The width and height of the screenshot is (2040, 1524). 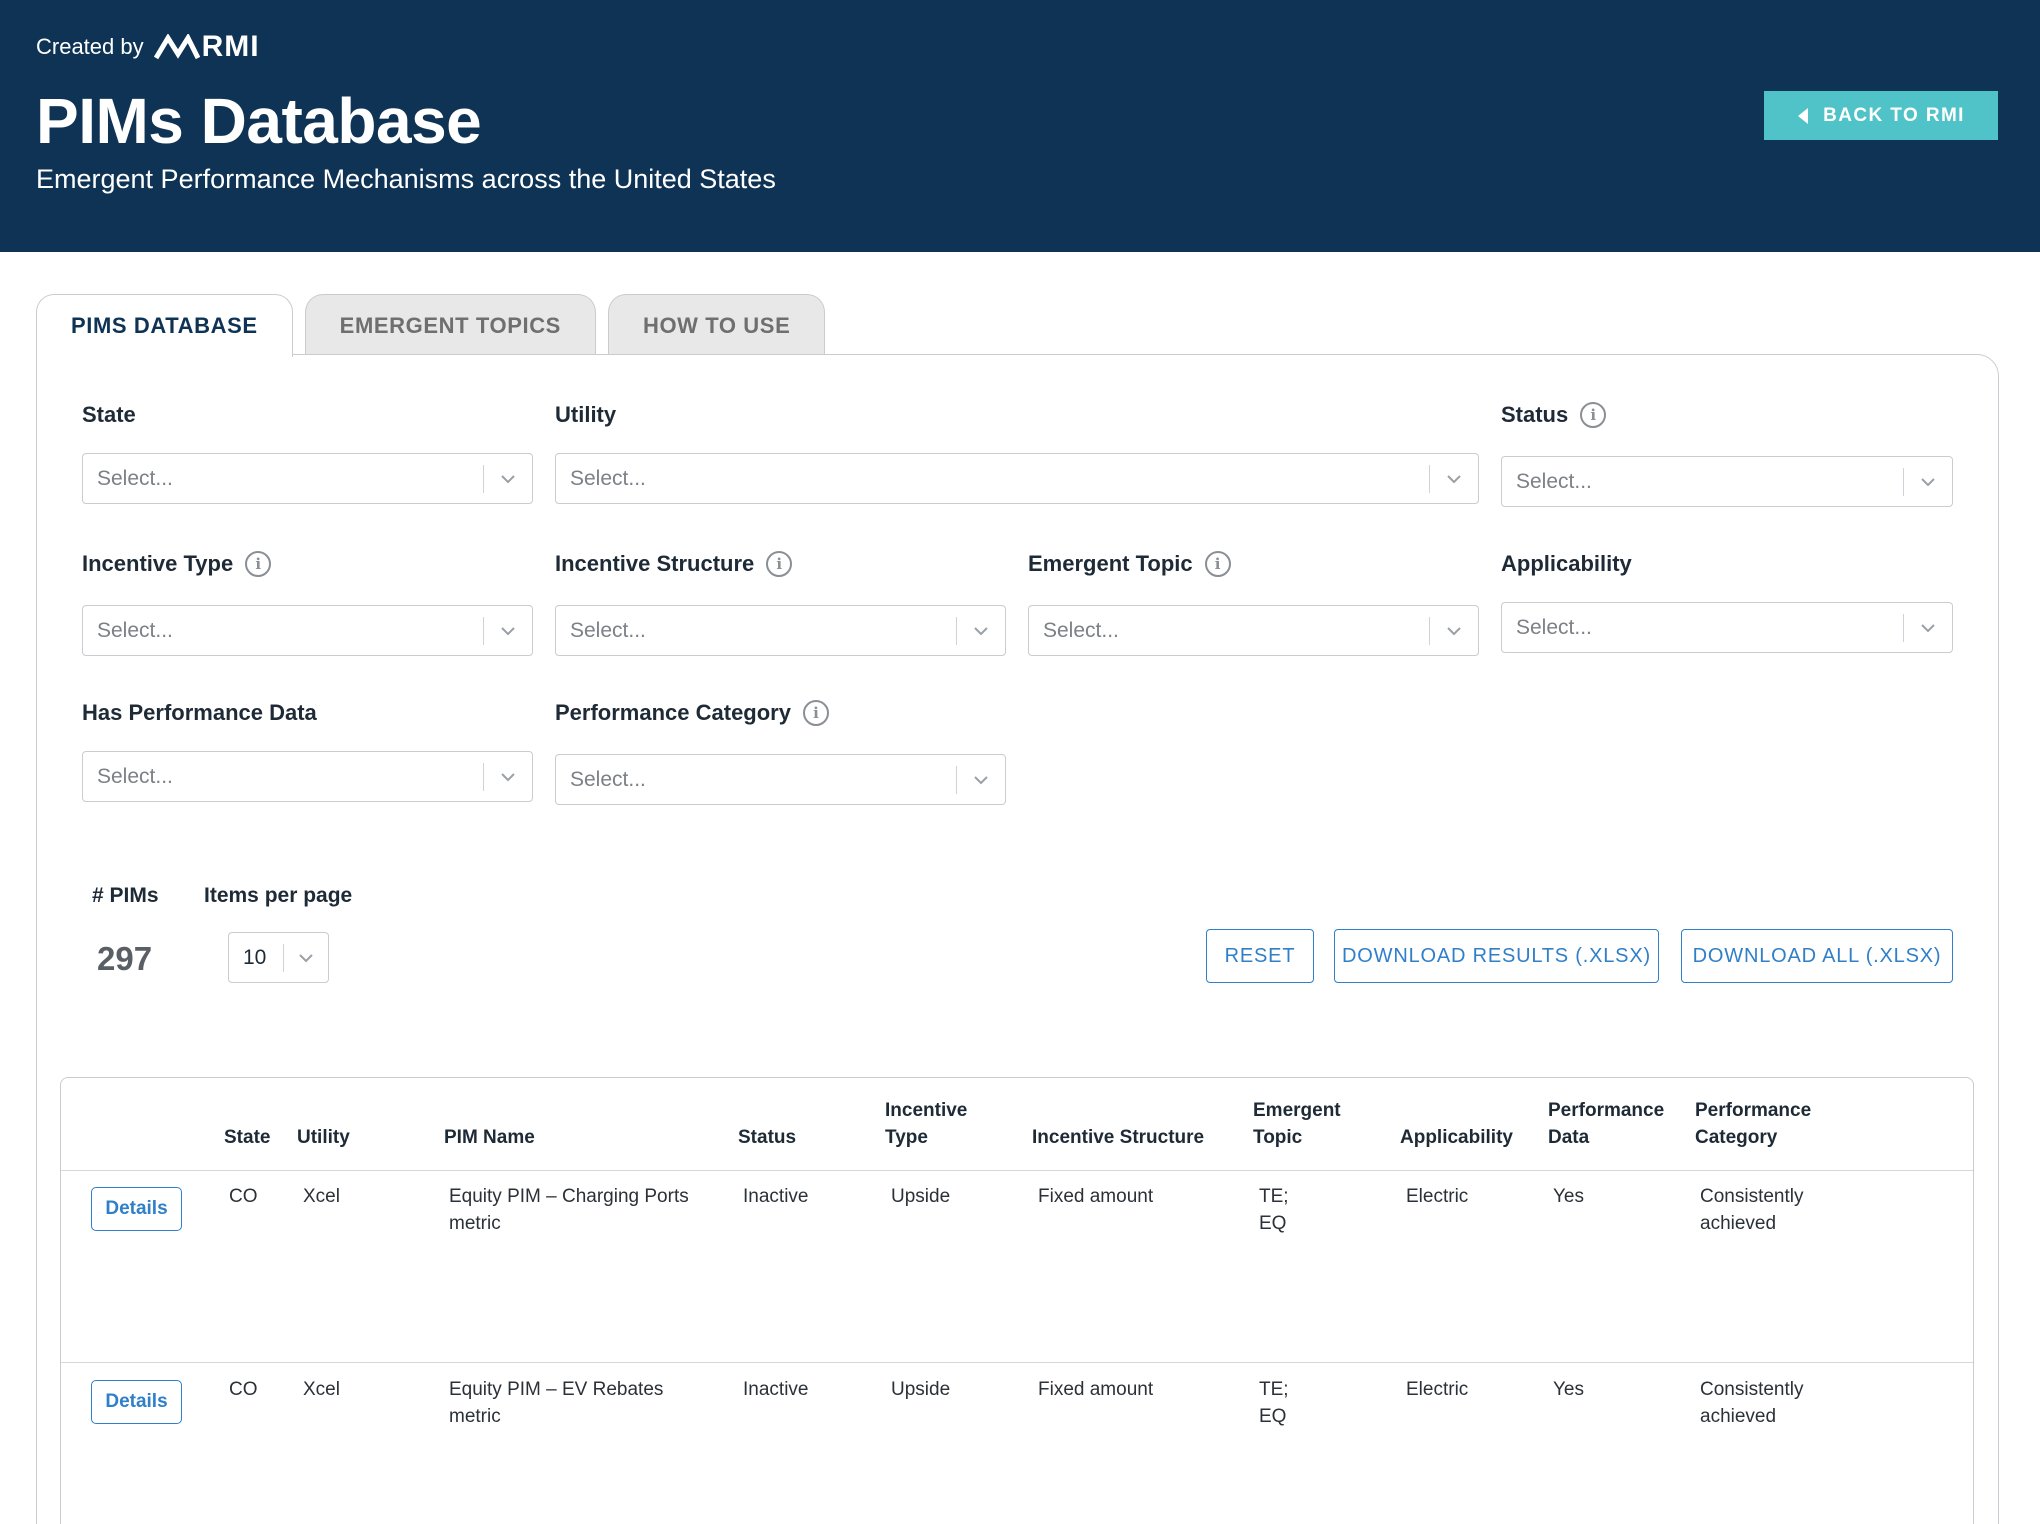 I want to click on cell-performance-category-line1: Consistently, so click(x=1752, y=1196).